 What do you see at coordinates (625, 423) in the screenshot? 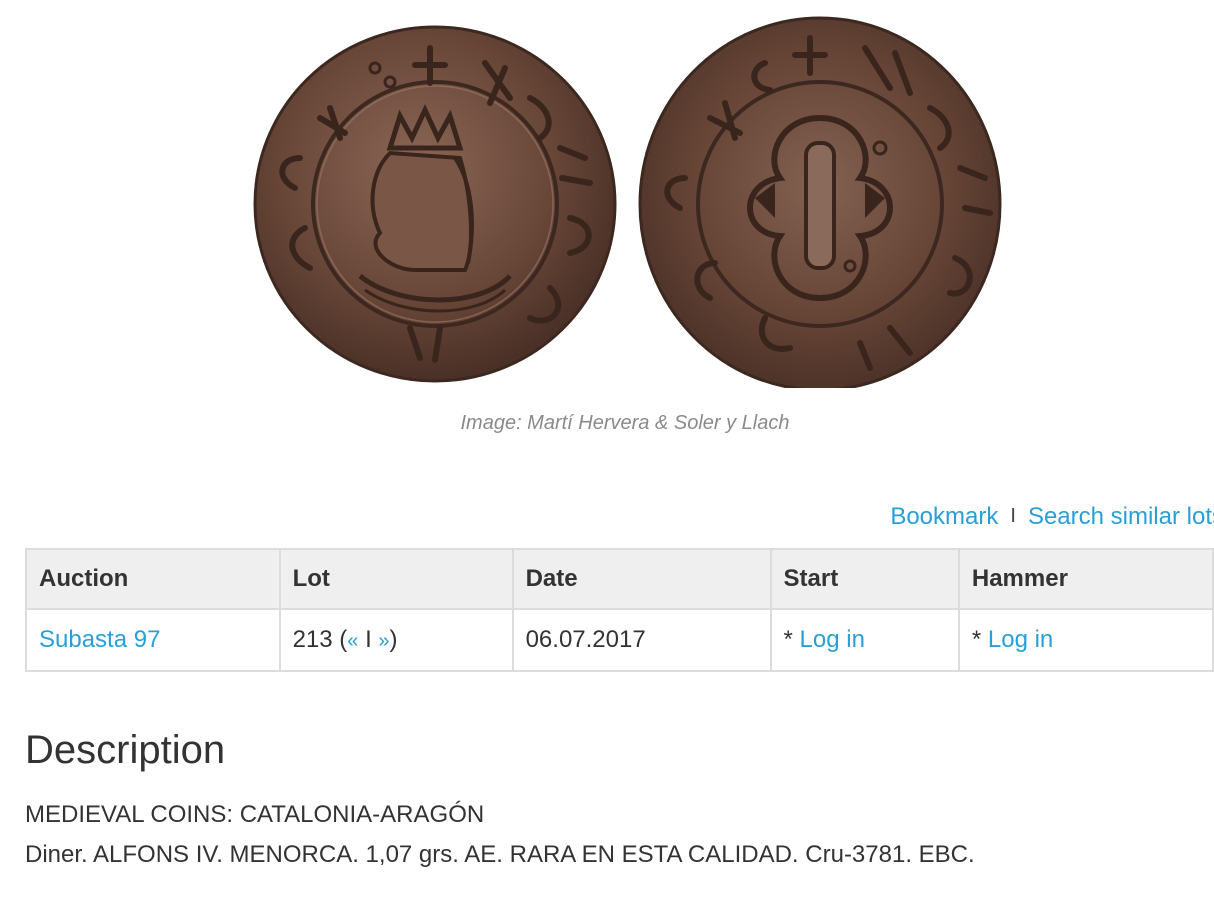
I see `image-caption: Image: Martí Hervera & Soler y Llach` at bounding box center [625, 423].